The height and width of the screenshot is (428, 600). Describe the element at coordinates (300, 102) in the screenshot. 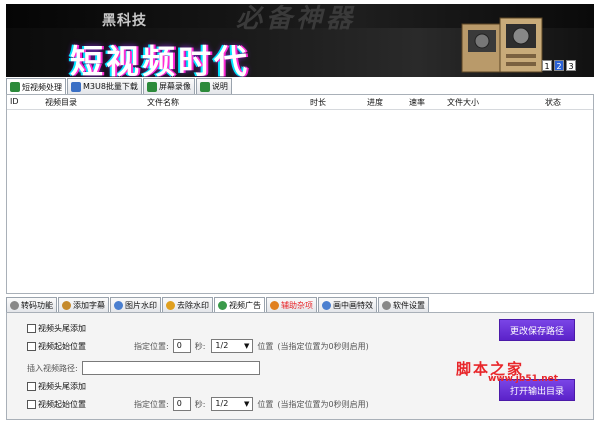

I see `list-header: ID 视频目录 文件名称 时长 进度 速率 文件大小 状态` at that location.